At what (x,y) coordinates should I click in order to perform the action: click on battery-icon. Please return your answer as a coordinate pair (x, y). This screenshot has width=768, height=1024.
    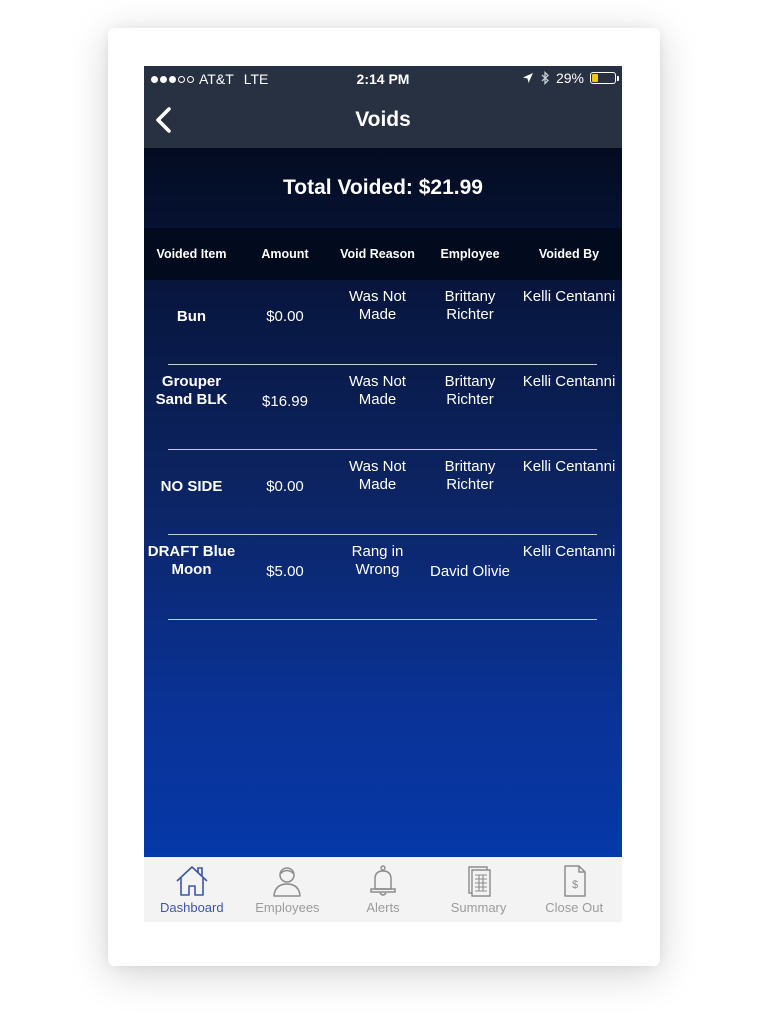
    Looking at the image, I should click on (604, 78).